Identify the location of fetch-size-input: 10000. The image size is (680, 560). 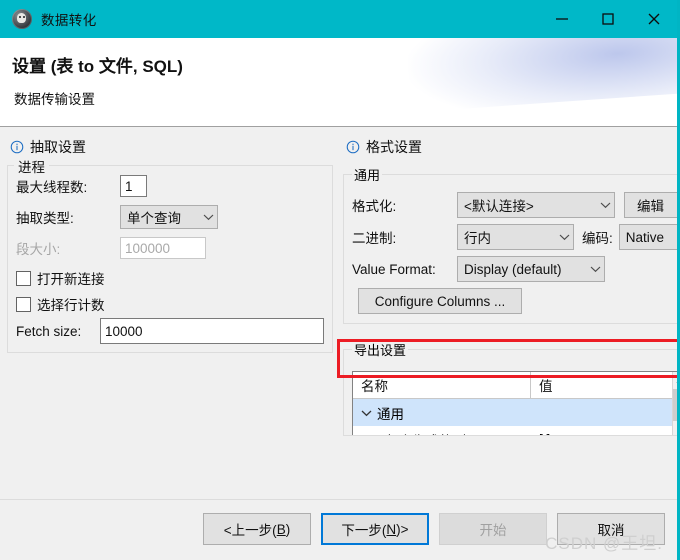
(212, 331).